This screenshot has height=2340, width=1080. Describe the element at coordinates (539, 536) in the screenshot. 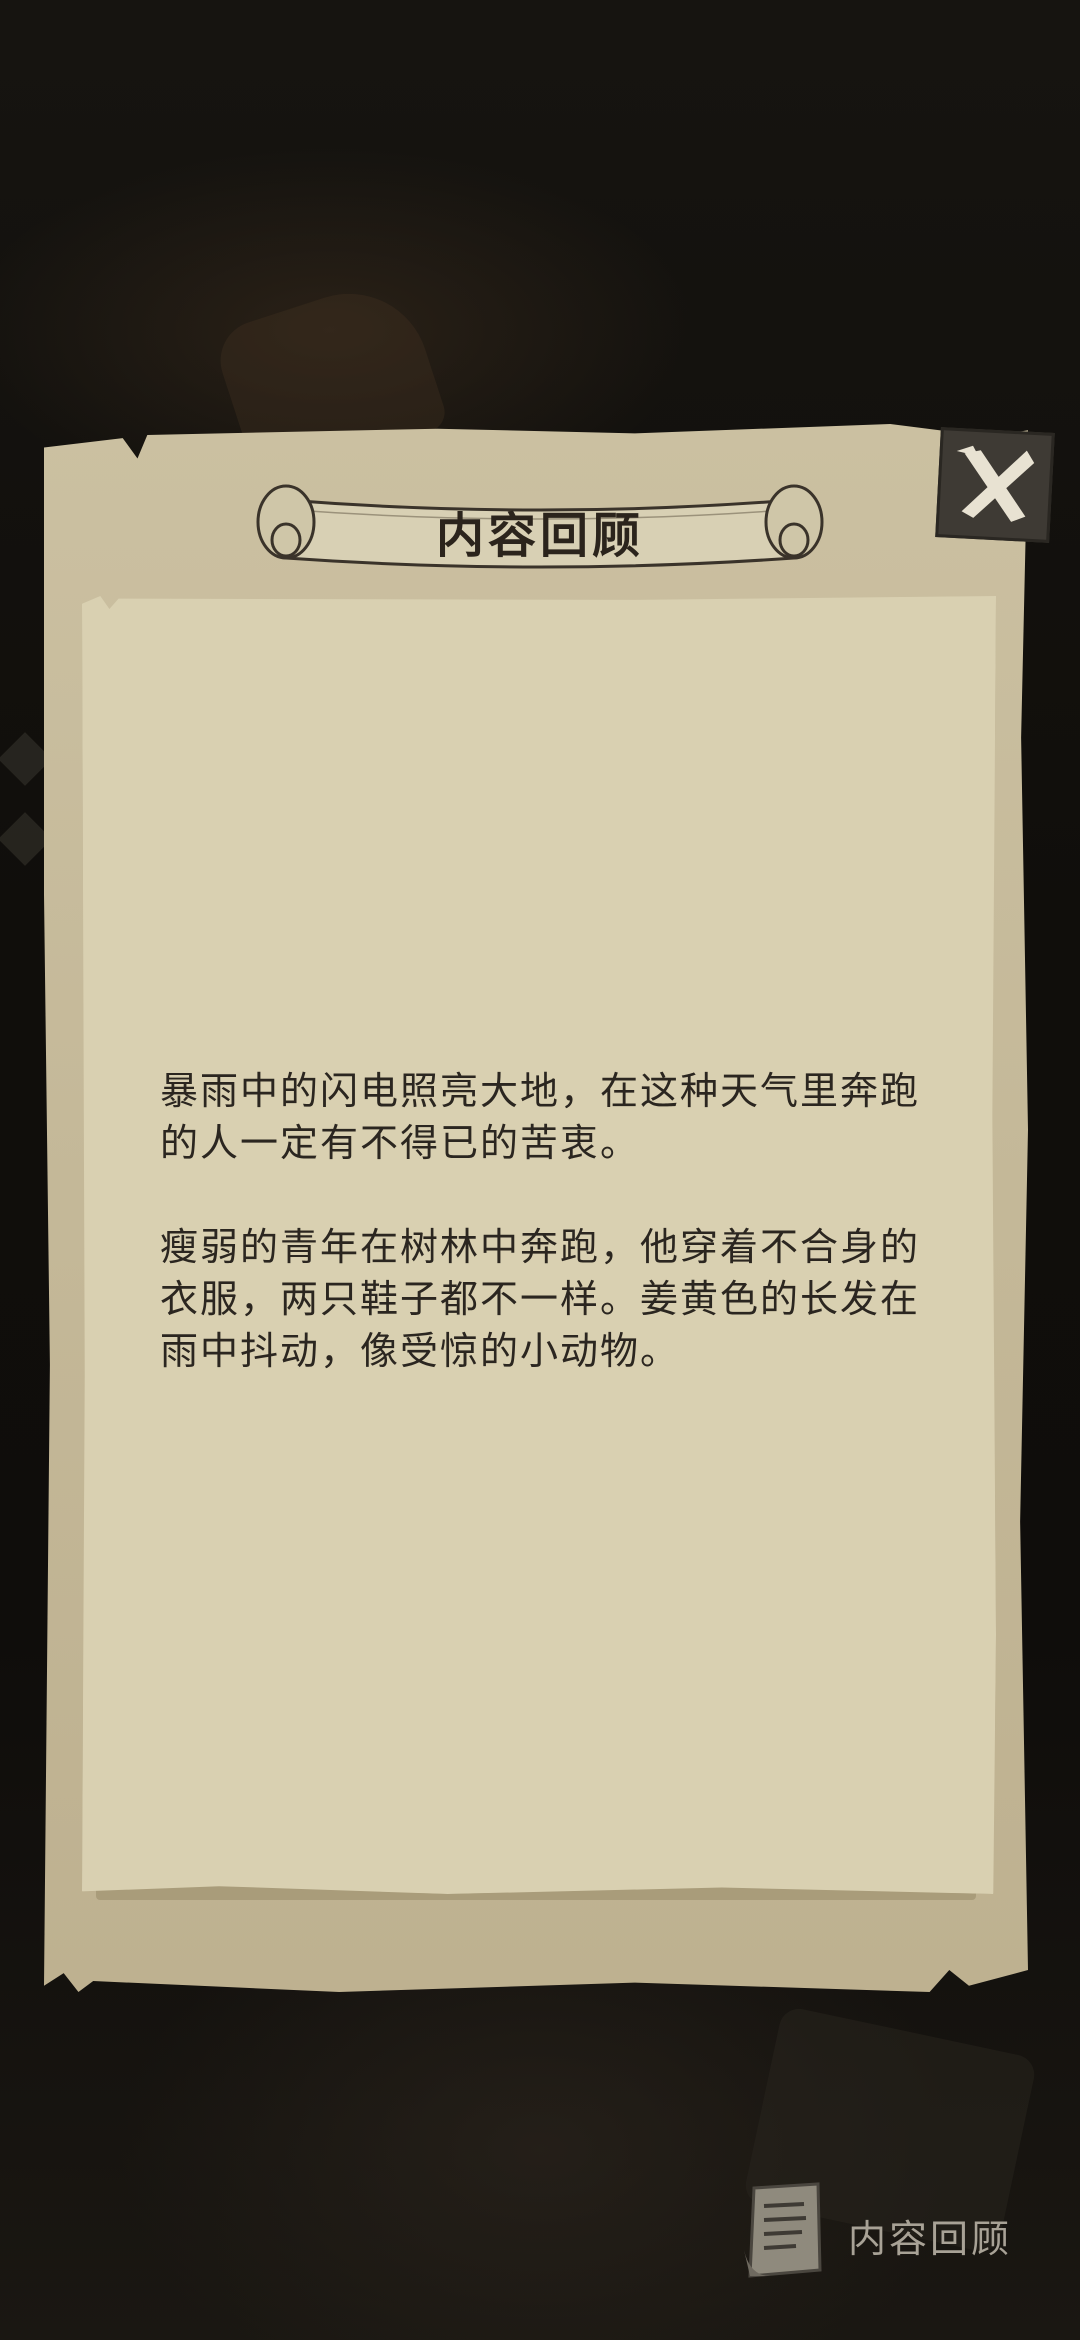

I see `dialog-title: 内容回顾` at that location.